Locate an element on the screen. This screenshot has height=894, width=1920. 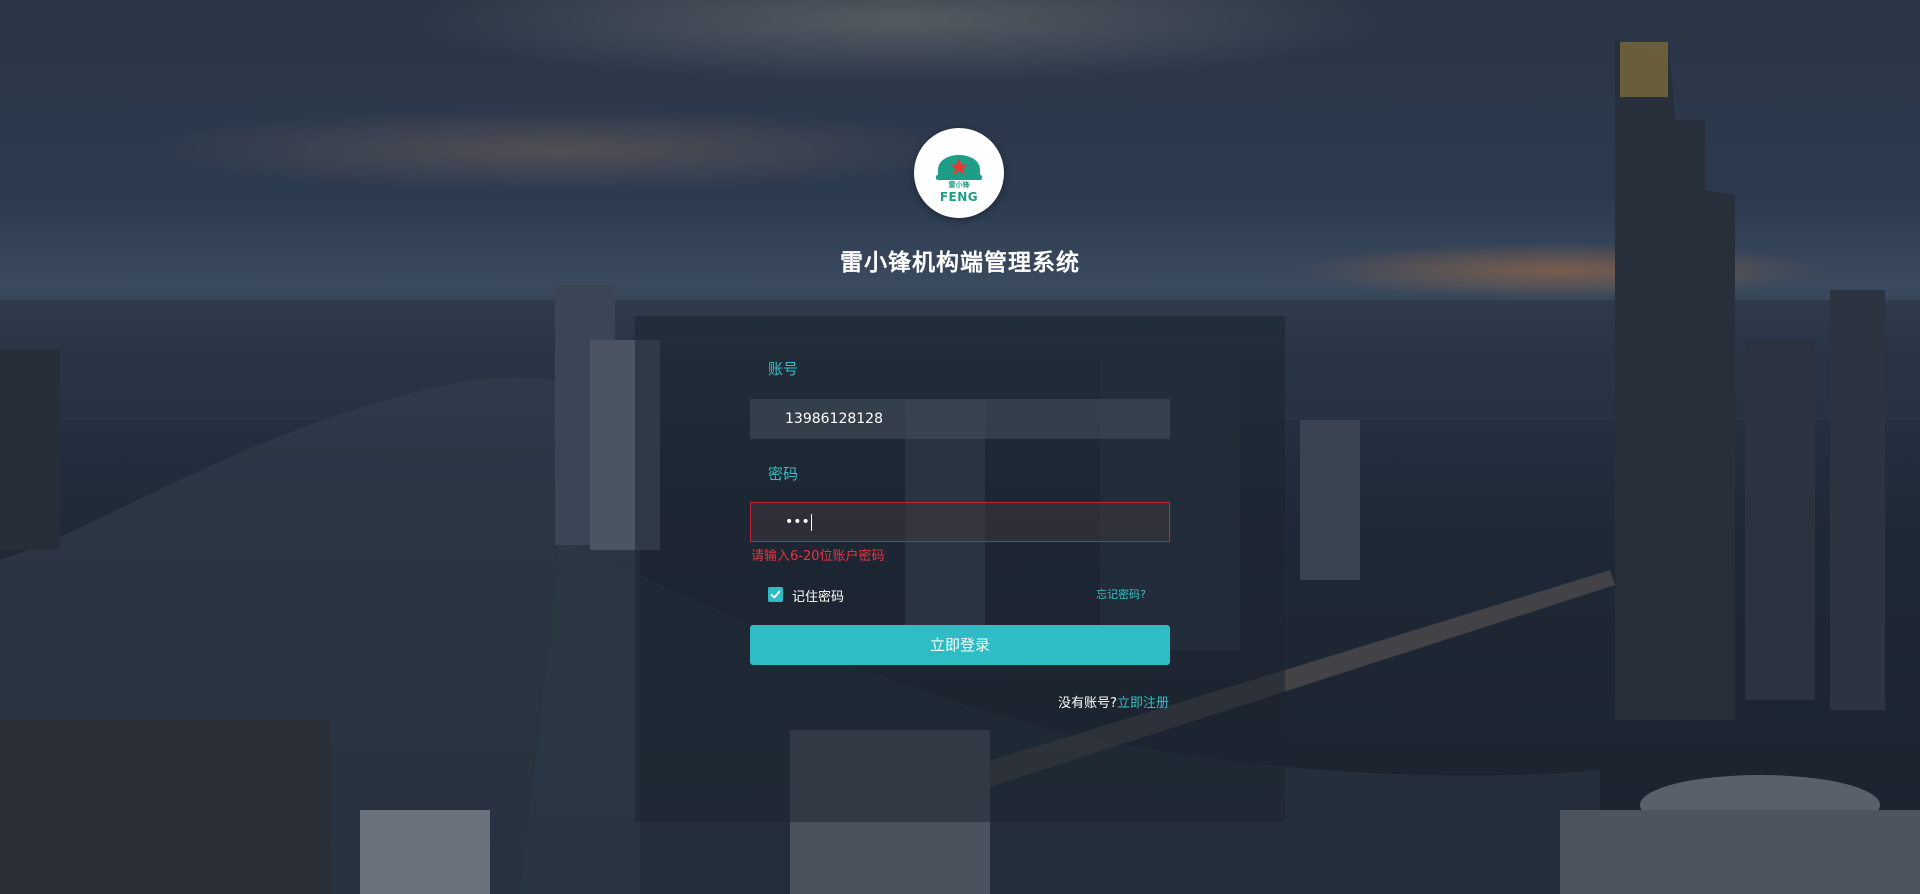
password-value: ••• is located at coordinates (797, 522).